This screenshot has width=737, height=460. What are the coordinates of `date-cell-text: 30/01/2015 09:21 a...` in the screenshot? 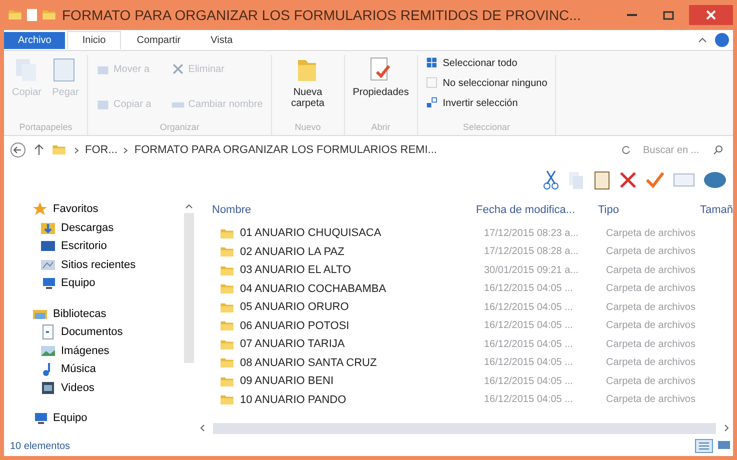 It's located at (532, 270).